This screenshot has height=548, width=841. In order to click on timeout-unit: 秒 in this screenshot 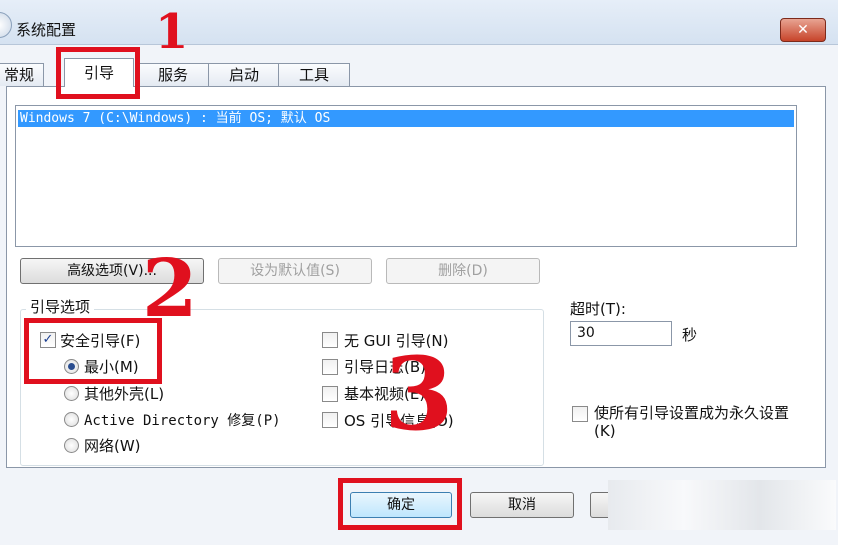, I will do `click(690, 335)`.